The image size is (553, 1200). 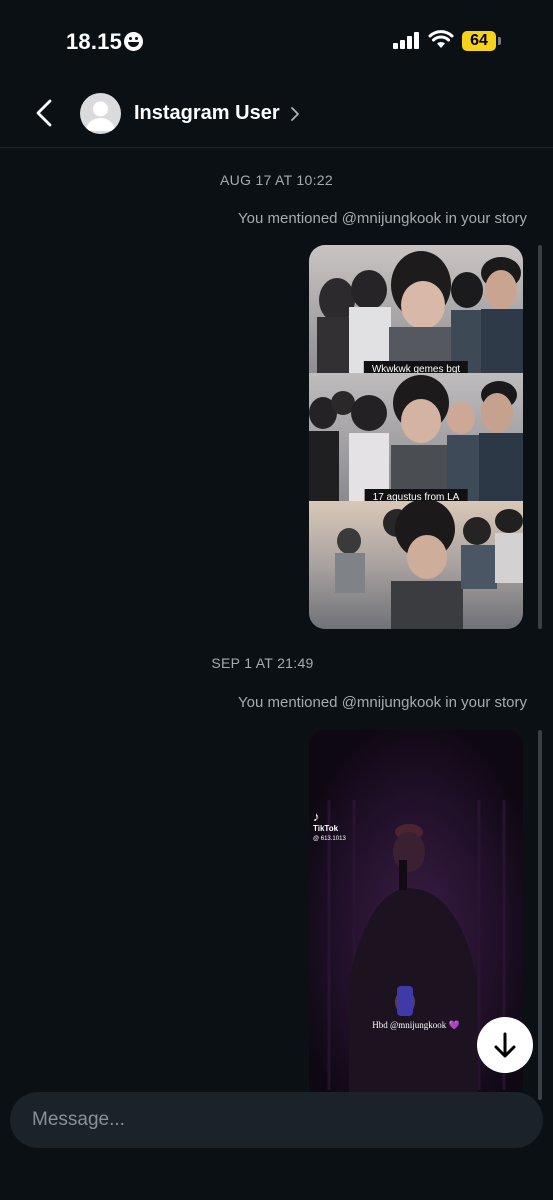 What do you see at coordinates (207, 113) in the screenshot?
I see `contact-name: Instagram User` at bounding box center [207, 113].